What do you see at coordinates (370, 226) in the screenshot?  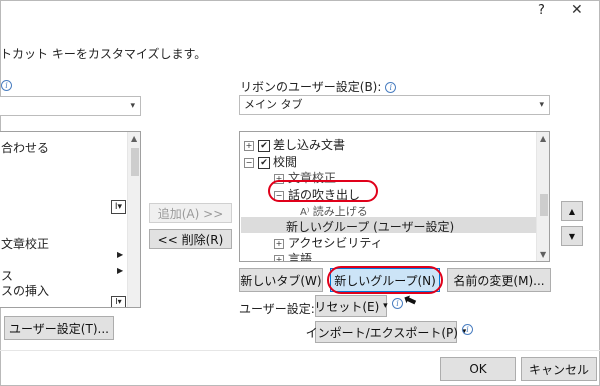 I see `tree-item-new-group: 新しいグループ (ユーザー設定)` at bounding box center [370, 226].